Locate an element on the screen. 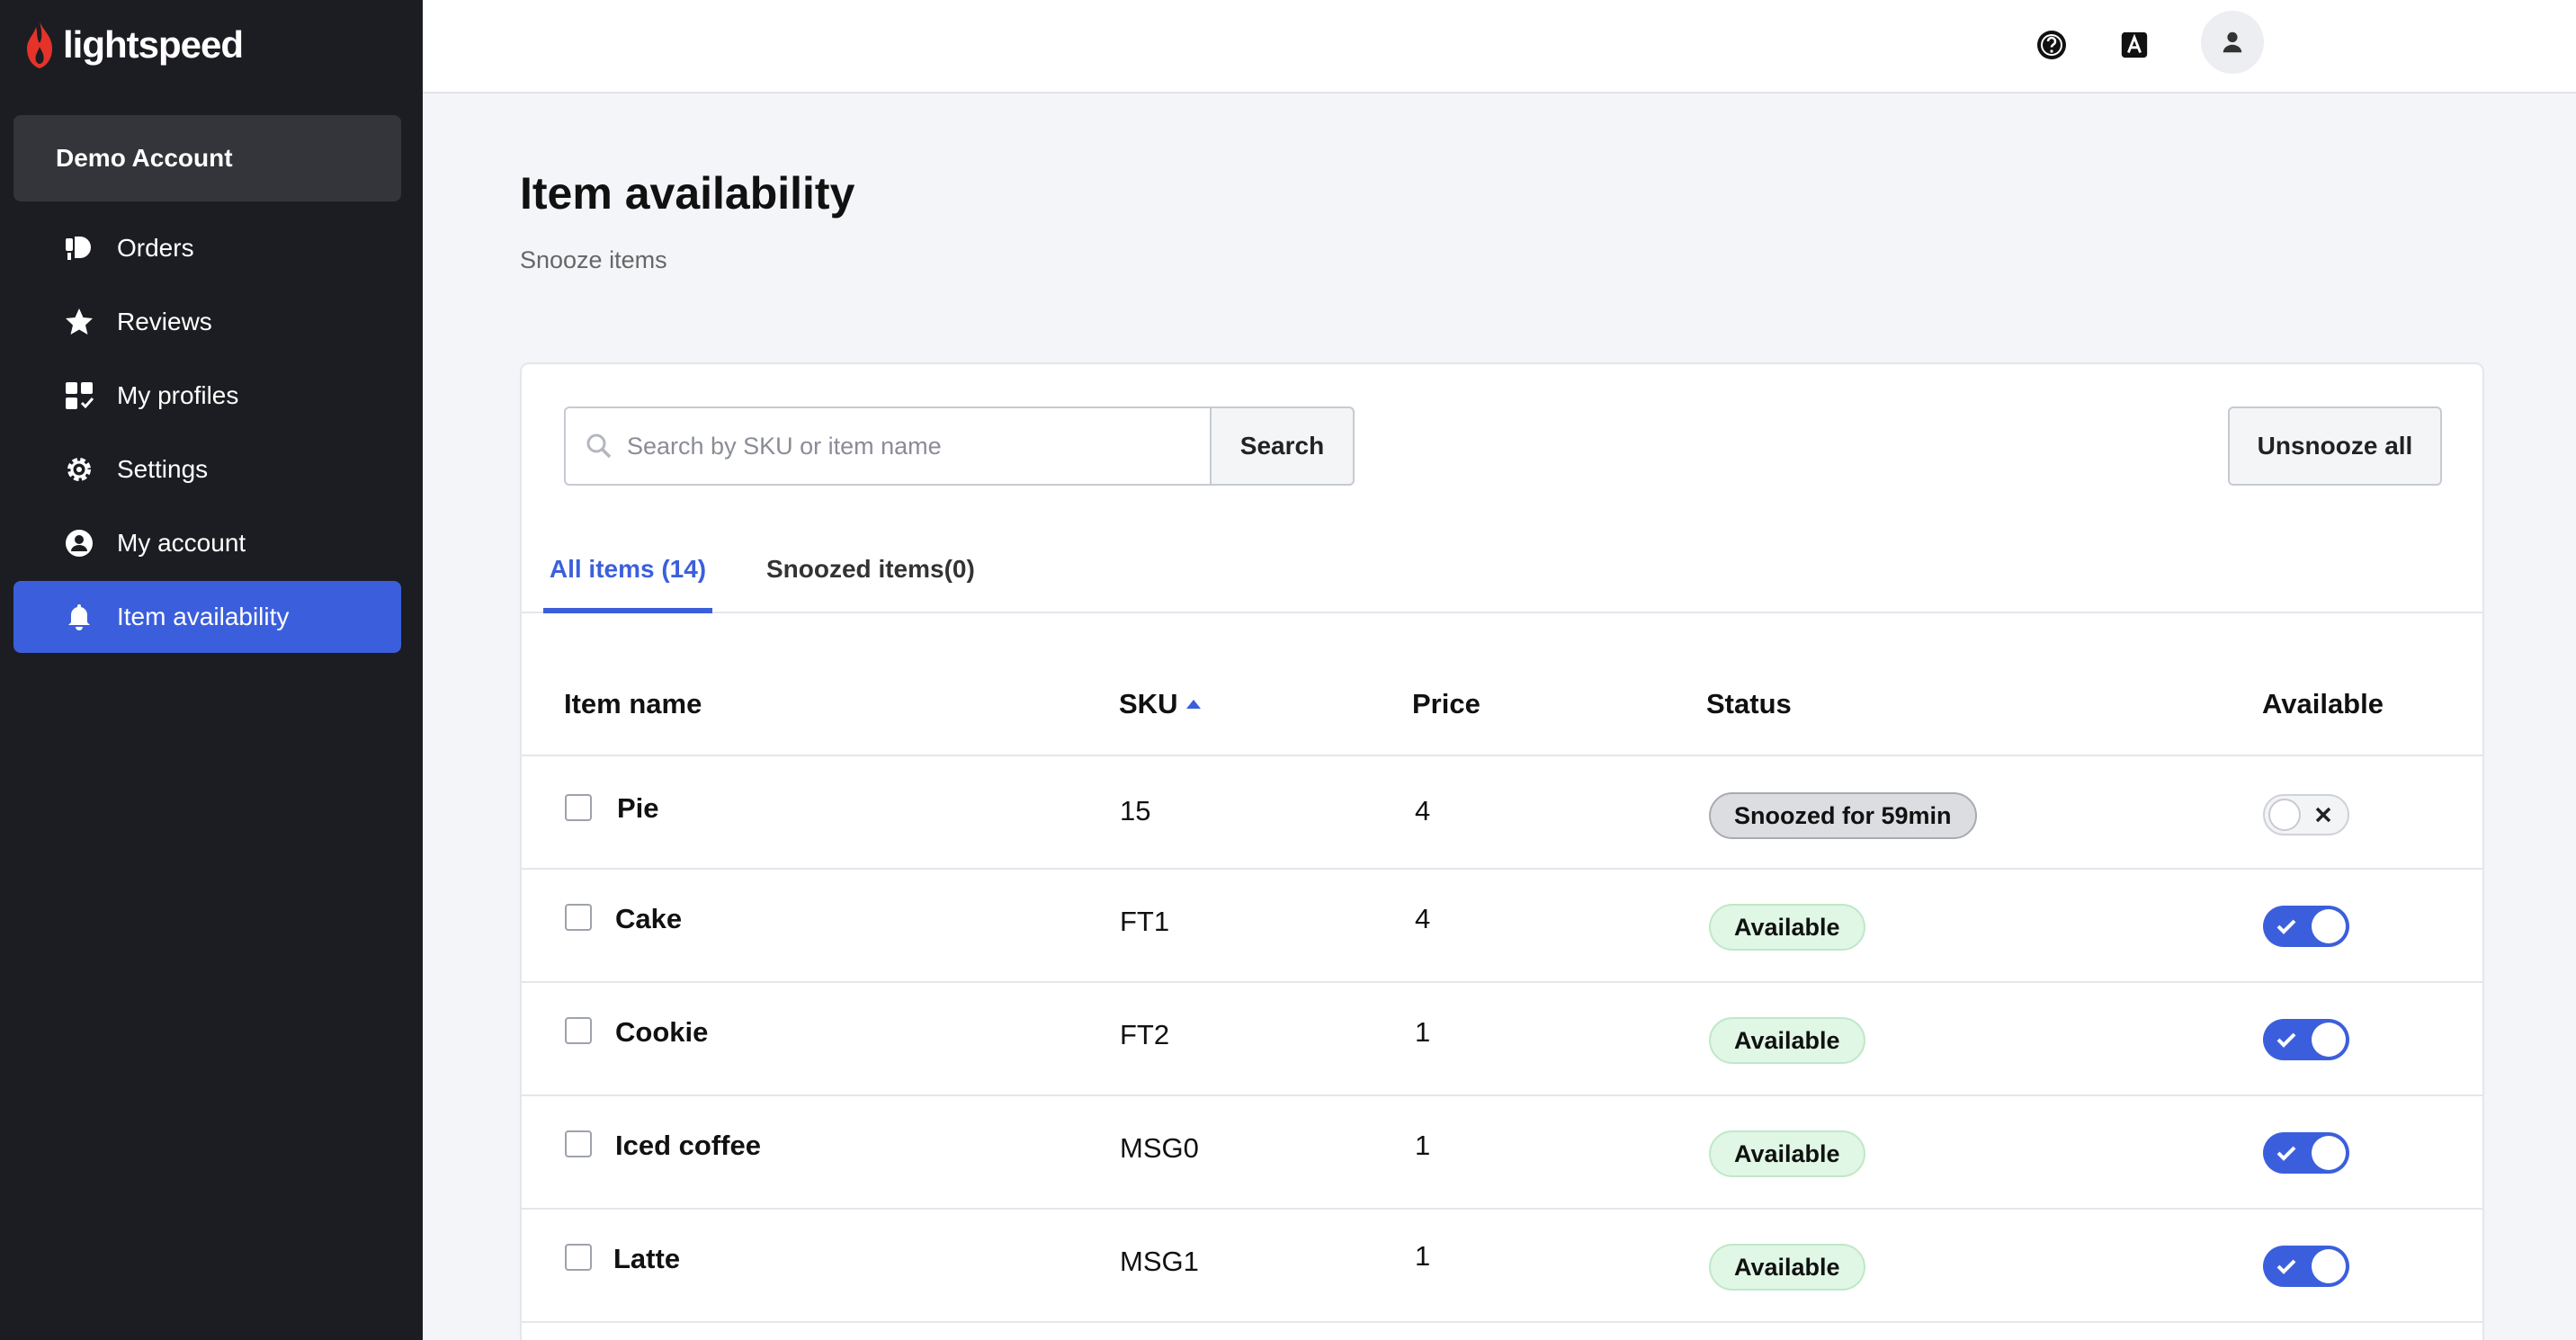  user-icon is located at coordinates (2232, 42).